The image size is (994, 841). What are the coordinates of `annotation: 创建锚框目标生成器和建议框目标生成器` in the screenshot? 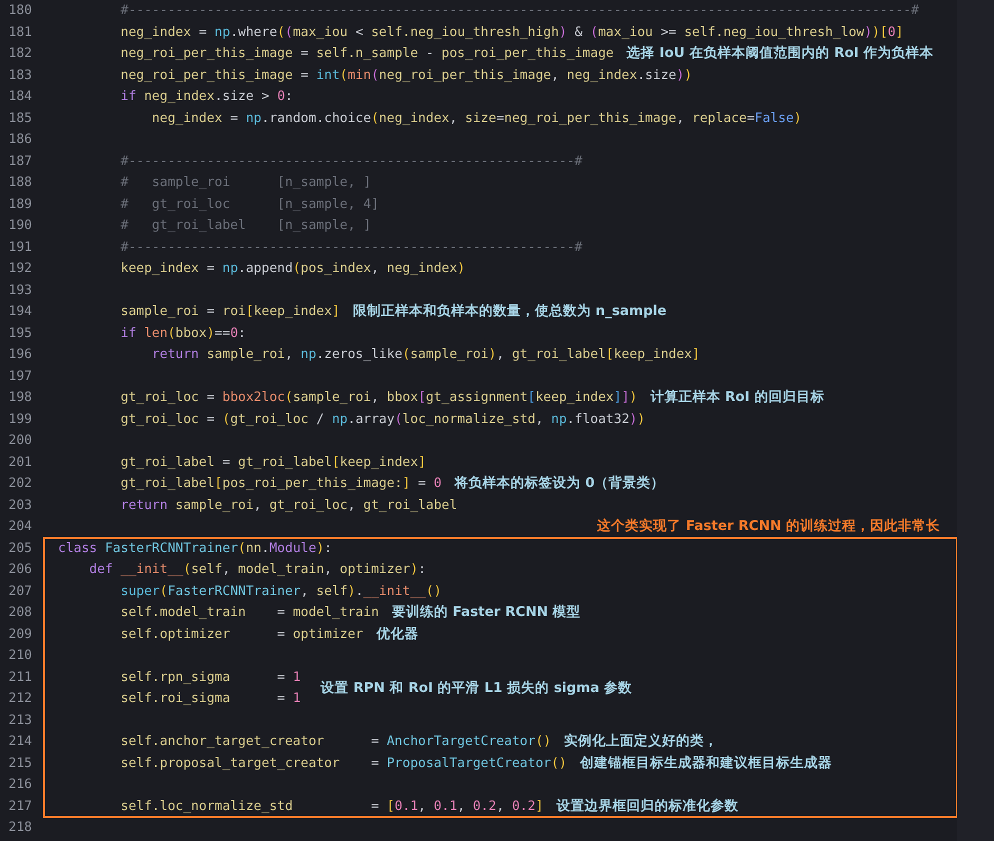 It's located at (706, 763).